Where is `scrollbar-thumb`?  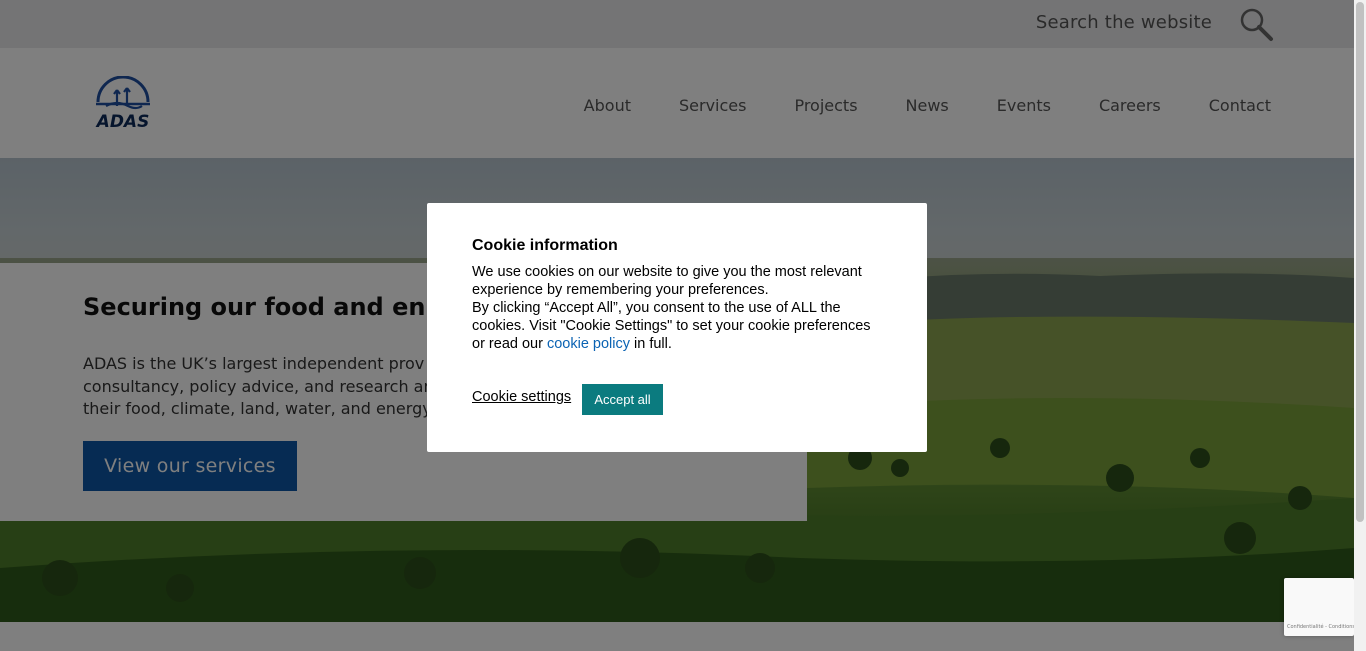 scrollbar-thumb is located at coordinates (1360, 262).